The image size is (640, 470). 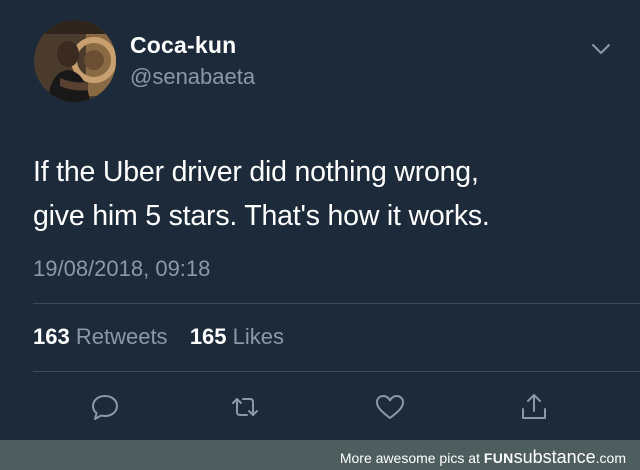 I want to click on watermark-text: More awesome pics at FUNsubstance.com, so click(x=483, y=457).